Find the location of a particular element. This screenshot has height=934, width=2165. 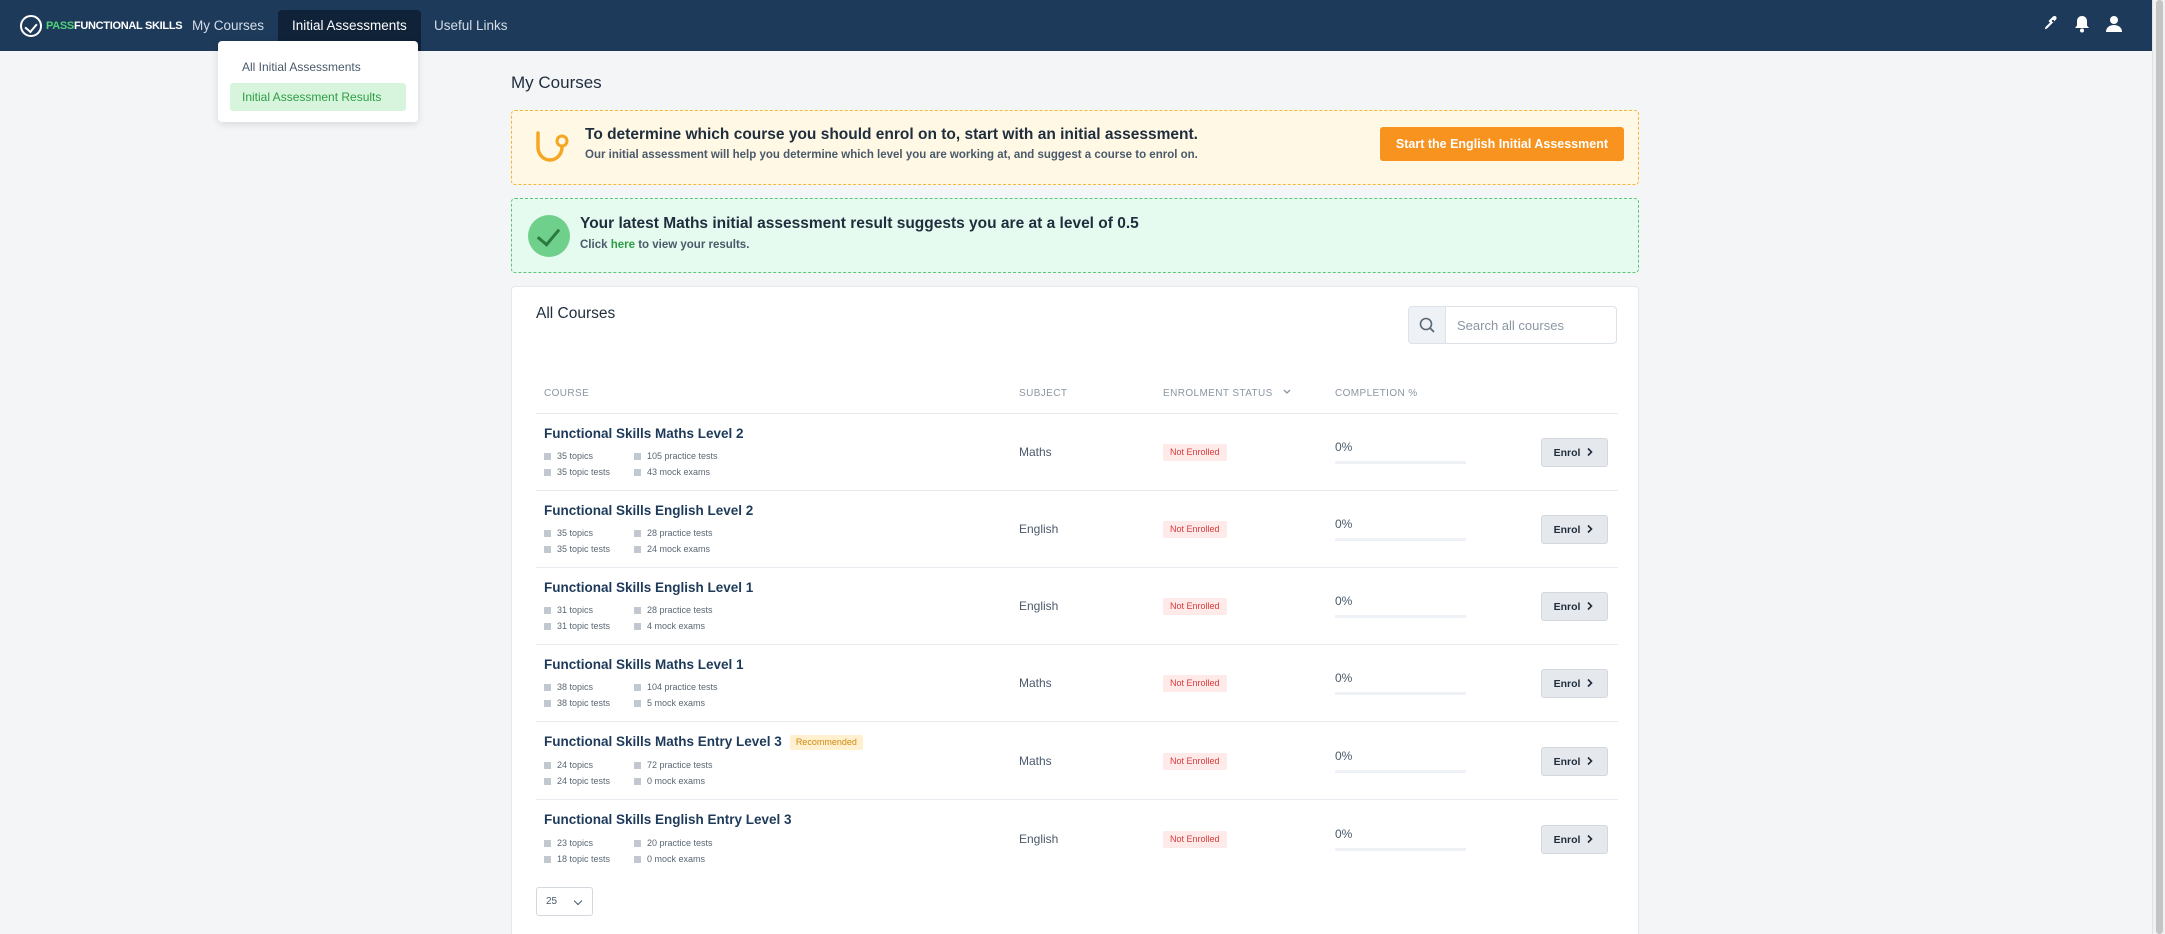

enrolment-status-label: ENROLMENT STATUS is located at coordinates (1218, 393).